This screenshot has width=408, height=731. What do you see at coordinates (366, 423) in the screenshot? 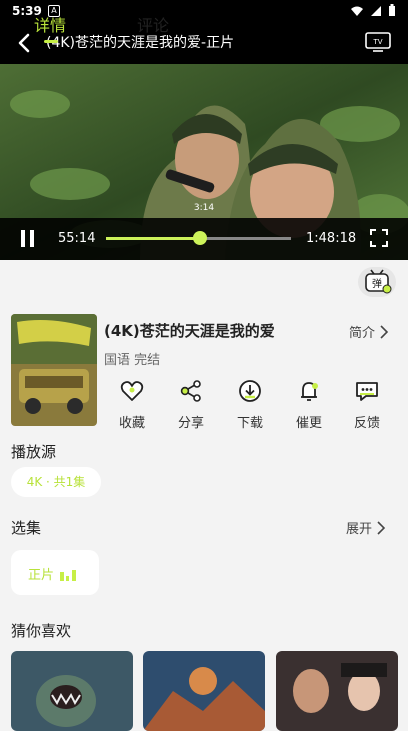
I see `feedback-label: 反馈` at bounding box center [366, 423].